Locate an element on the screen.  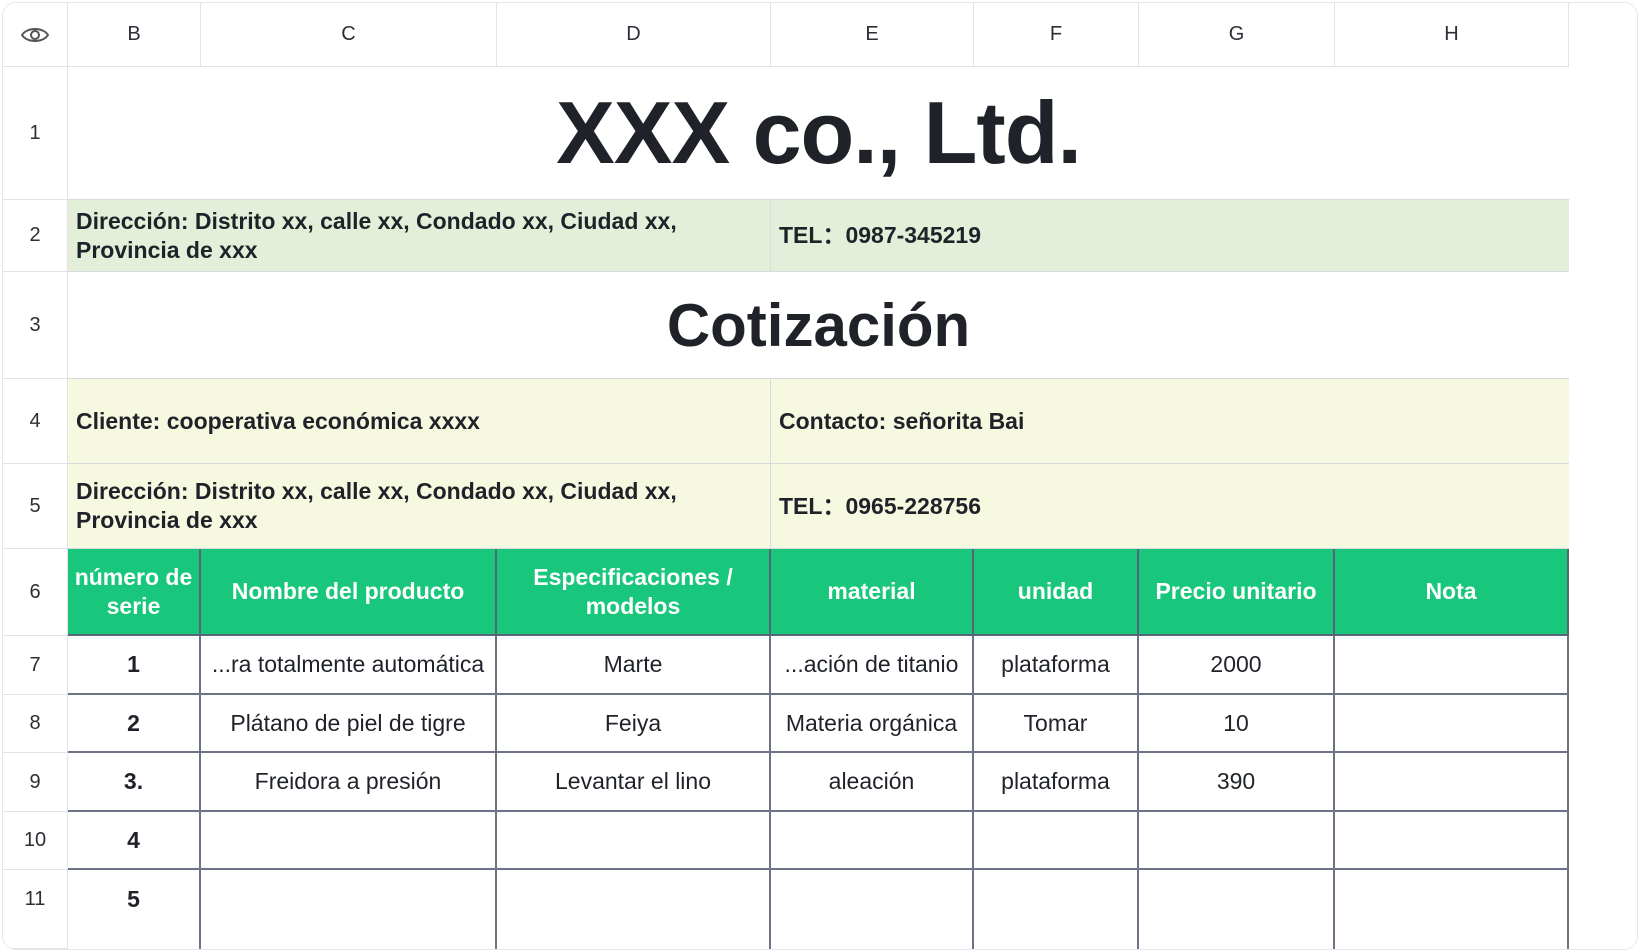
row-header-10: 10 is located at coordinates (35, 841).